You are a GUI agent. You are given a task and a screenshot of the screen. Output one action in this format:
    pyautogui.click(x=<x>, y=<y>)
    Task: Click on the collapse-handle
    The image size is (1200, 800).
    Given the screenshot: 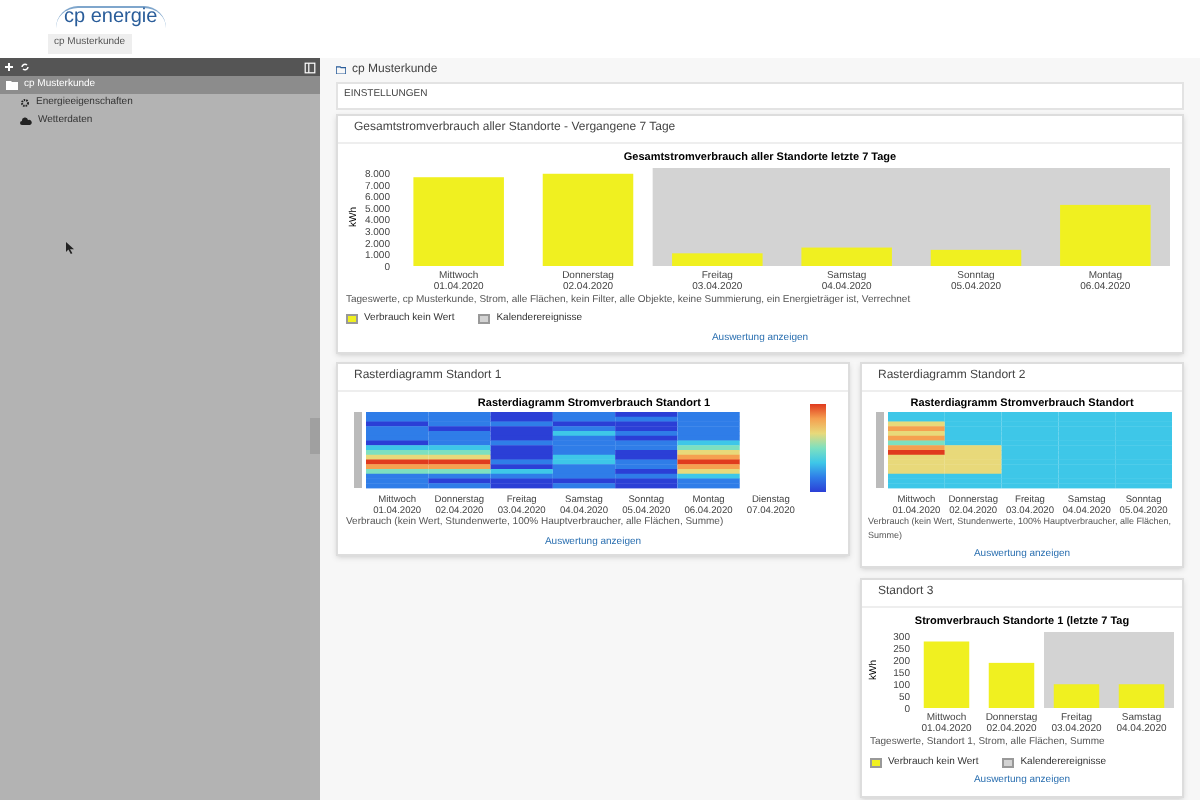 What is the action you would take?
    pyautogui.click(x=315, y=436)
    